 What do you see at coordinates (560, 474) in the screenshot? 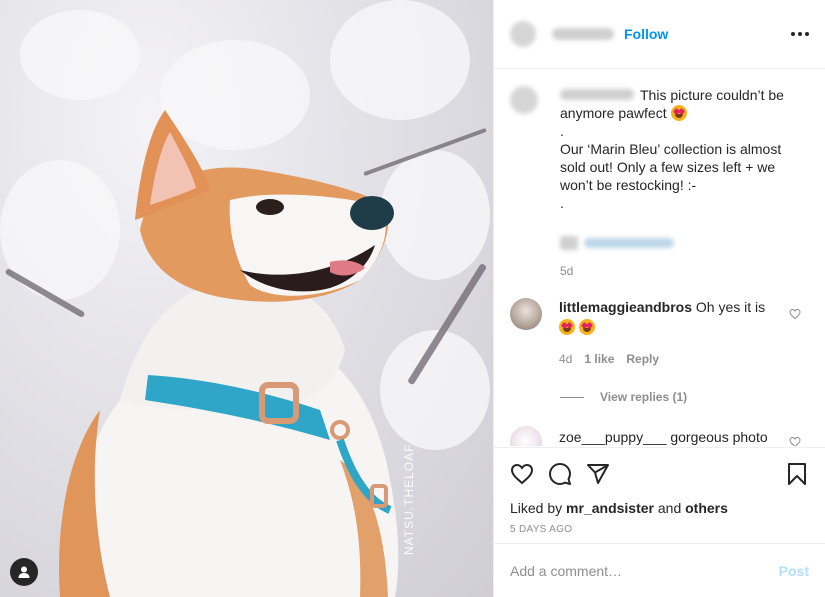
I see `comment-icon` at bounding box center [560, 474].